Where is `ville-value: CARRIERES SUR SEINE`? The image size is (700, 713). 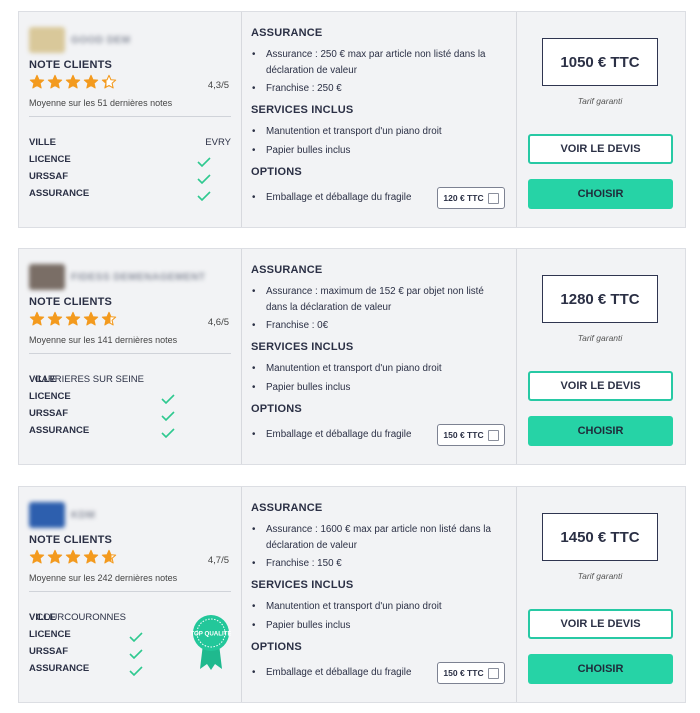
ville-value: CARRIERES SUR SEINE is located at coordinates (89, 379).